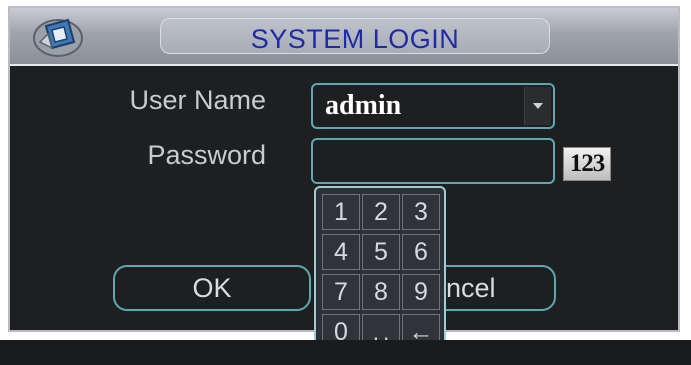 This screenshot has height=365, width=691. I want to click on key-6: 6, so click(421, 252).